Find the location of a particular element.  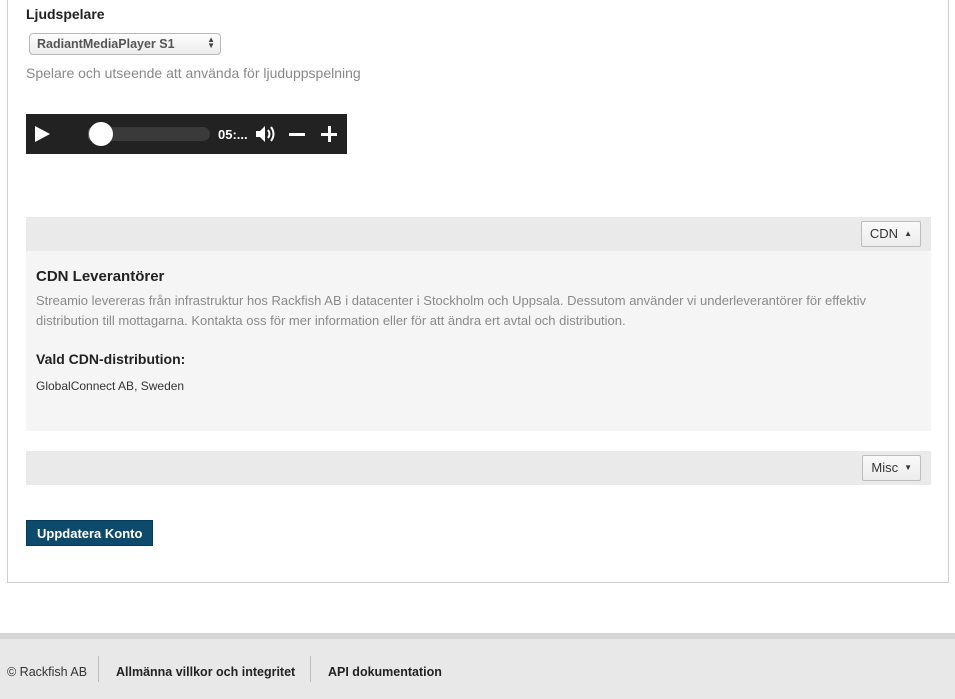

cdn-toggle-button: CDN ▲ is located at coordinates (890, 234).